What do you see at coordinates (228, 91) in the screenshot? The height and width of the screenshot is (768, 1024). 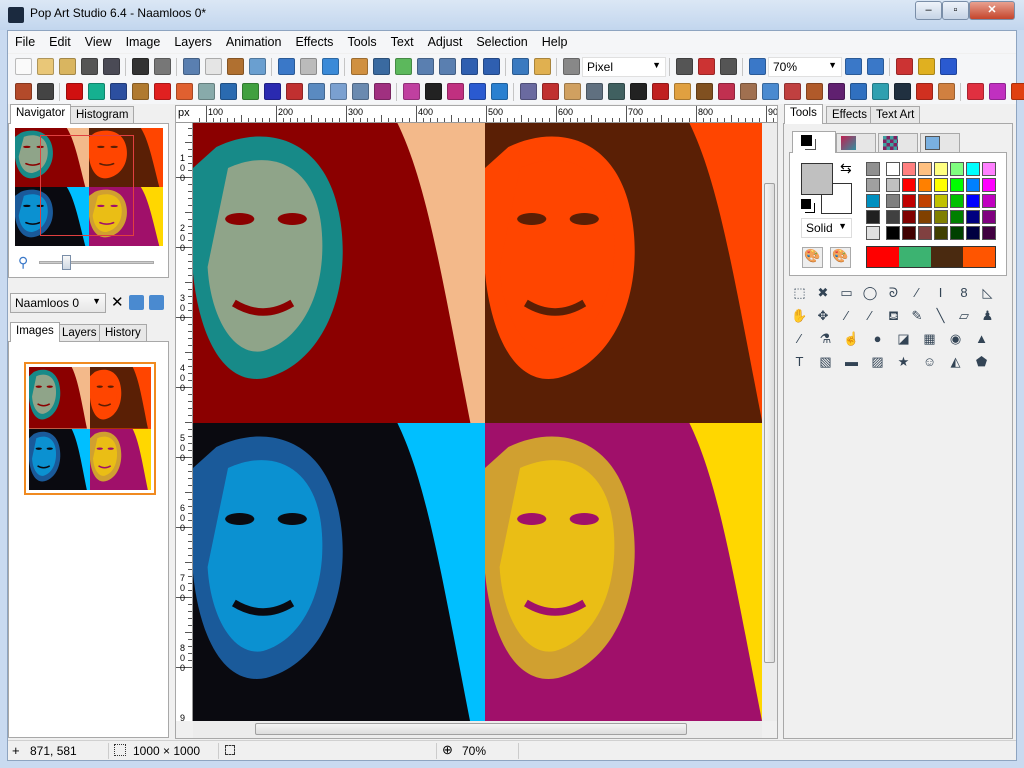 I see `tiles-effect-icon` at bounding box center [228, 91].